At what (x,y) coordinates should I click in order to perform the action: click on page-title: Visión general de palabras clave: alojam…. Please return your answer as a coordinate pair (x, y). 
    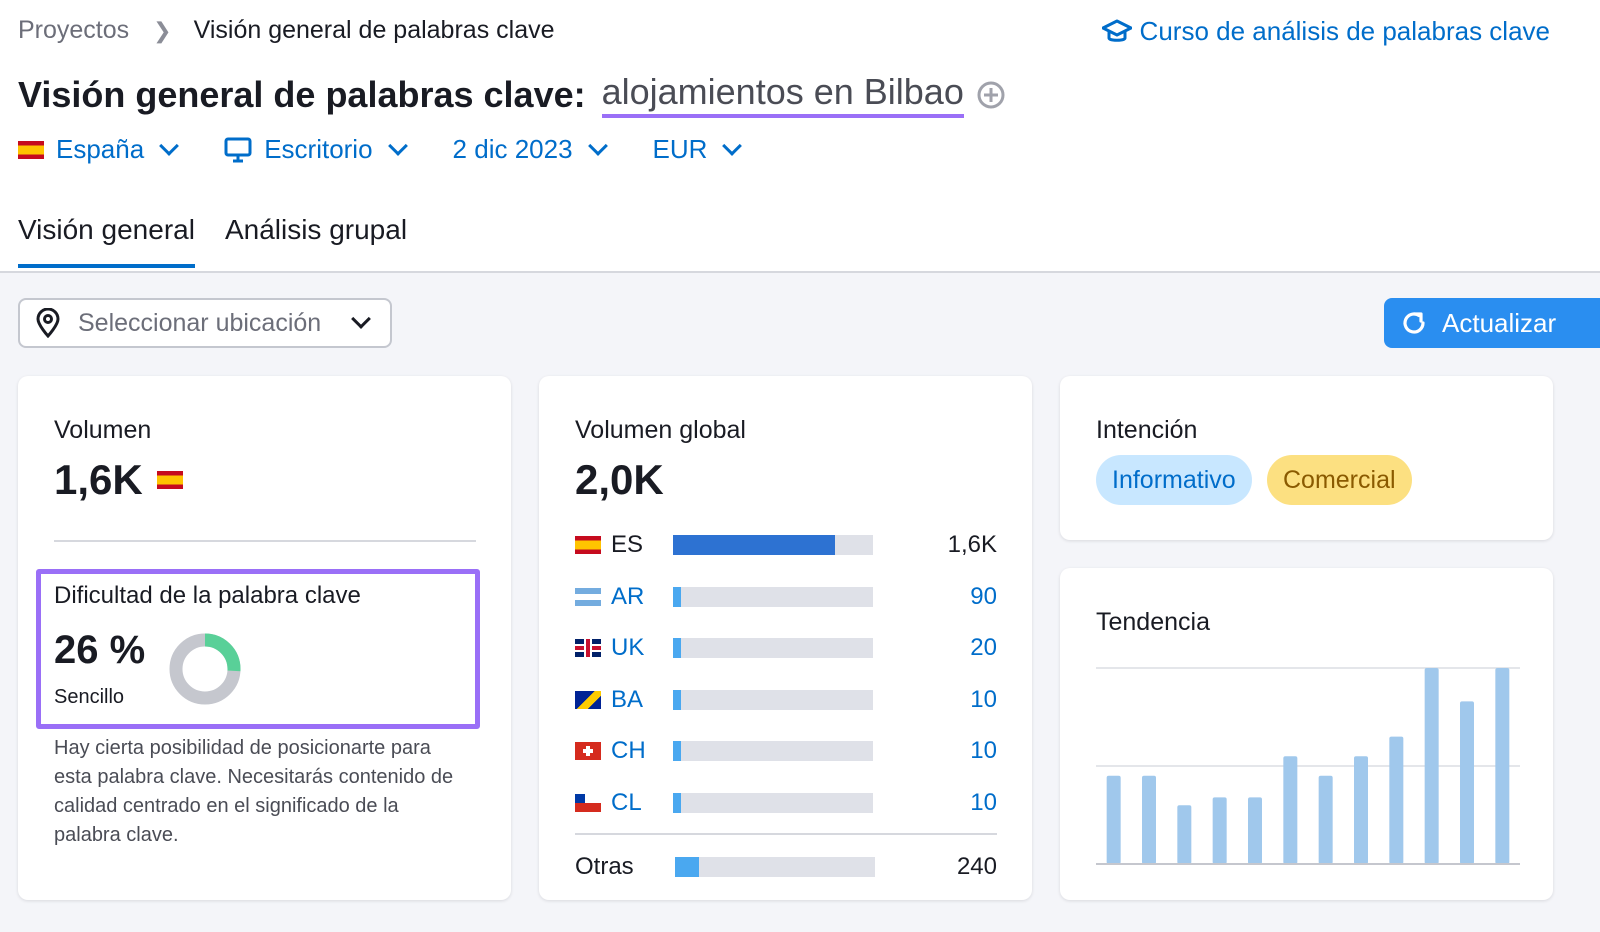
    Looking at the image, I should click on (512, 95).